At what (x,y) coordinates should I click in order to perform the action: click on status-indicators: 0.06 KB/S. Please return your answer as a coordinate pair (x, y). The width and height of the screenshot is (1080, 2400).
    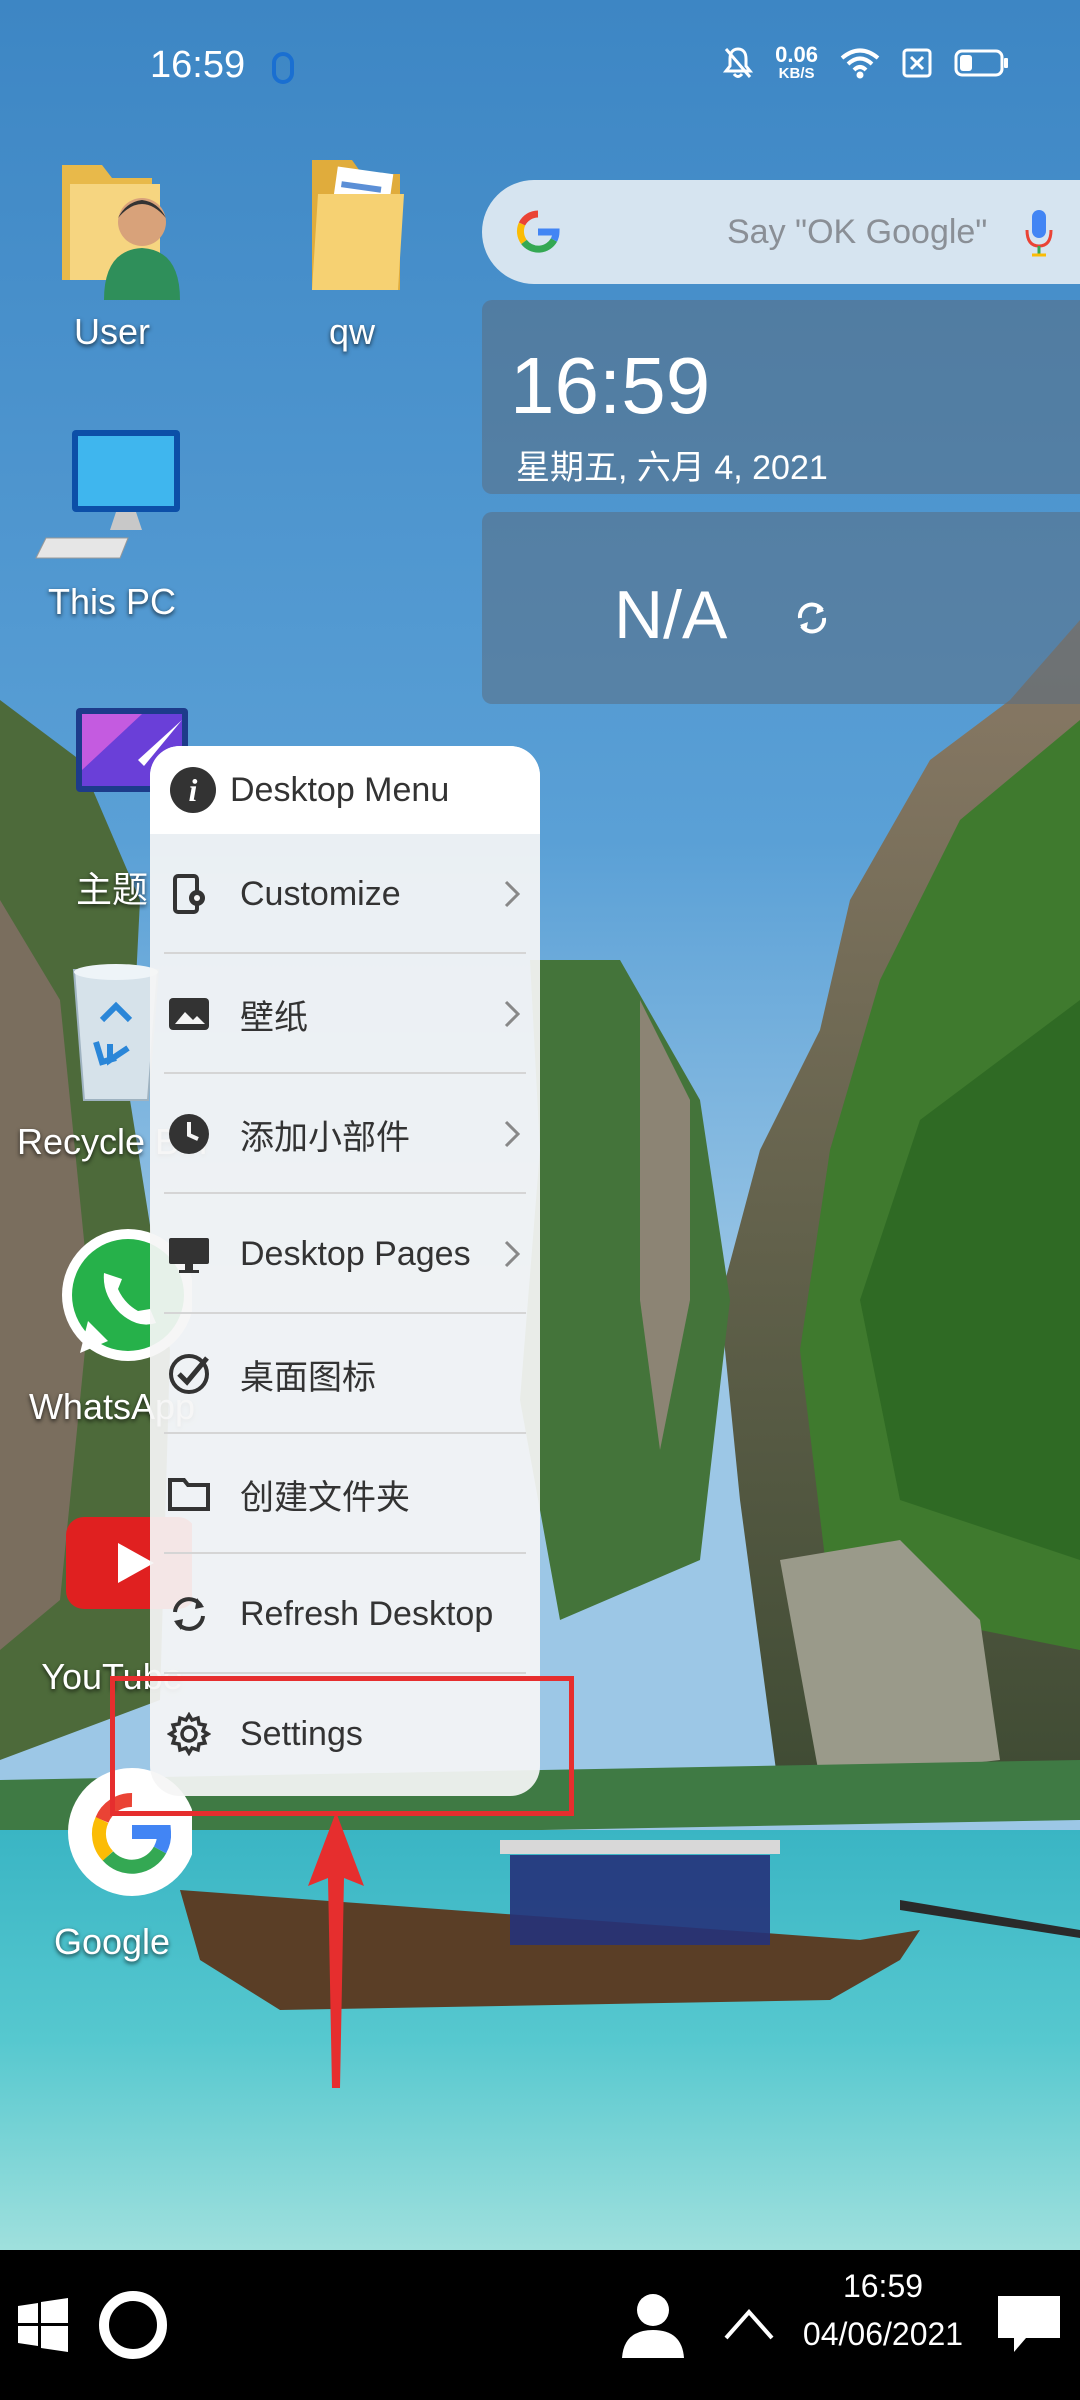
    Looking at the image, I should click on (866, 62).